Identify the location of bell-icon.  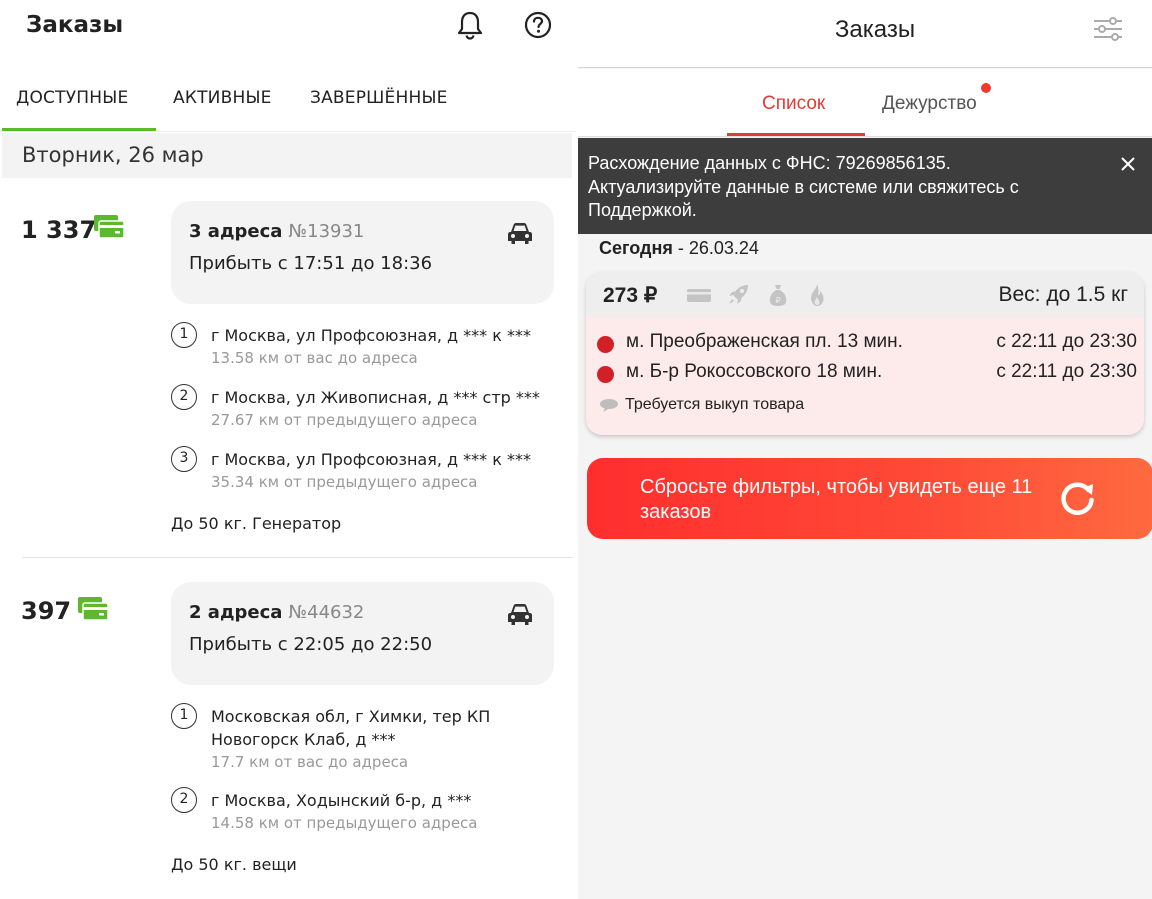
(470, 25).